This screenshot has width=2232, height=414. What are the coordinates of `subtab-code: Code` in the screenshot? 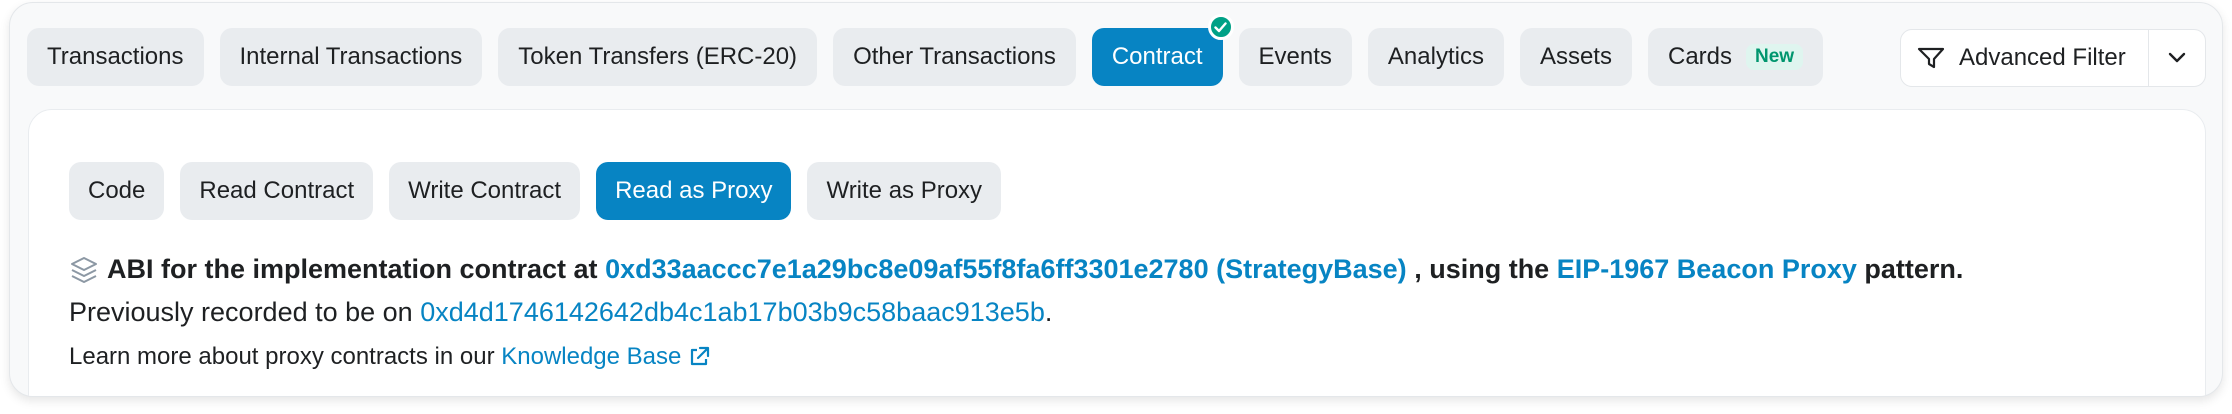 It's located at (117, 191).